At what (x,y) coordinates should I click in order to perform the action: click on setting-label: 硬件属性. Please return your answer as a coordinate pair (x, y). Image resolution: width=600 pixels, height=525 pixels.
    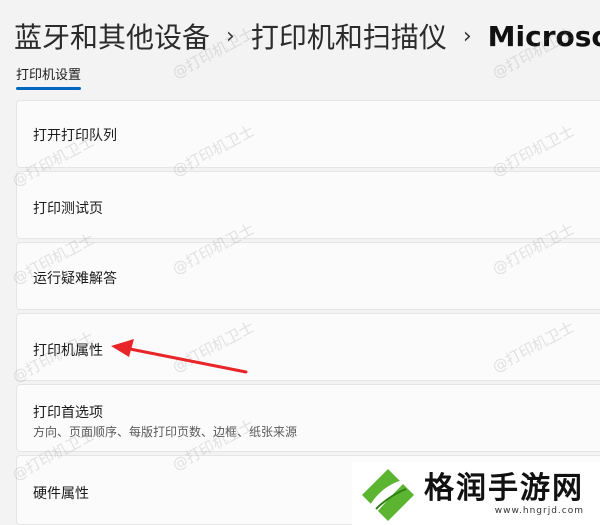
    Looking at the image, I should click on (61, 494).